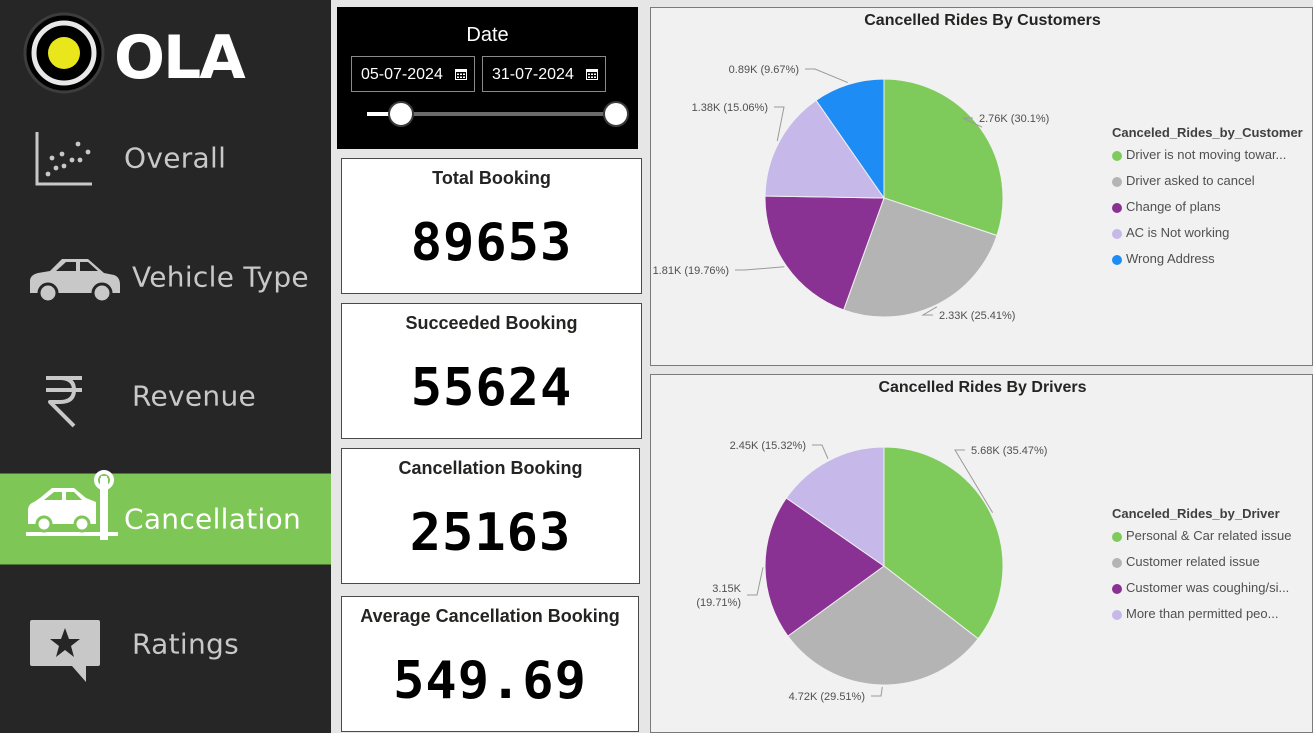 The image size is (1313, 733). Describe the element at coordinates (65, 651) in the screenshot. I see `star-message-icon` at that location.